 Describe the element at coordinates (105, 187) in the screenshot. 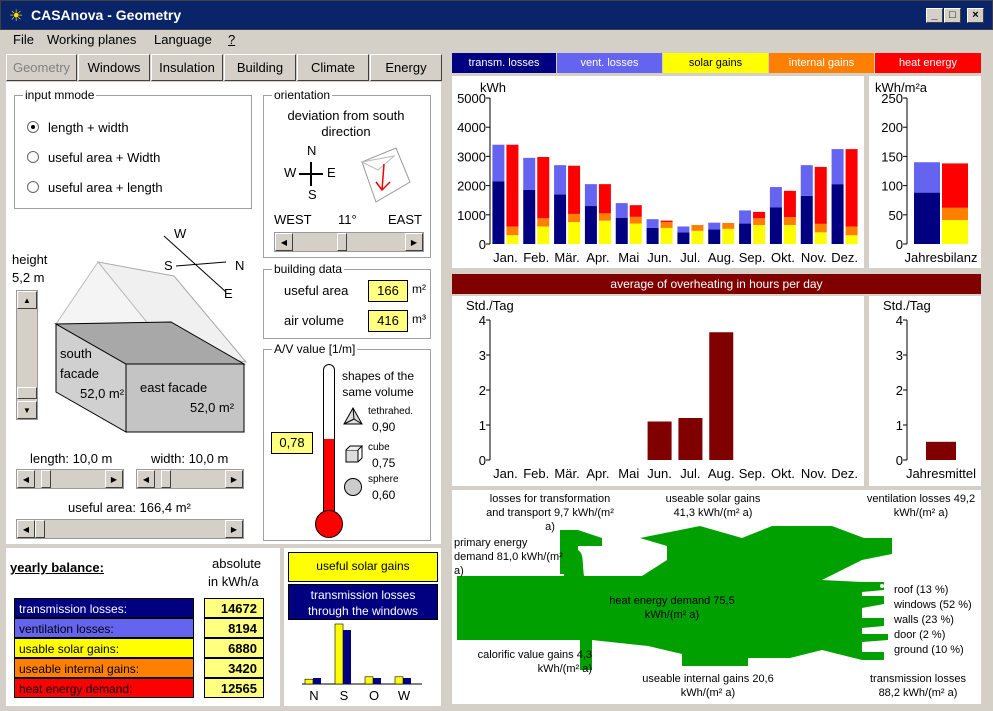

I see `radio-area-length-label: useful area + length` at that location.